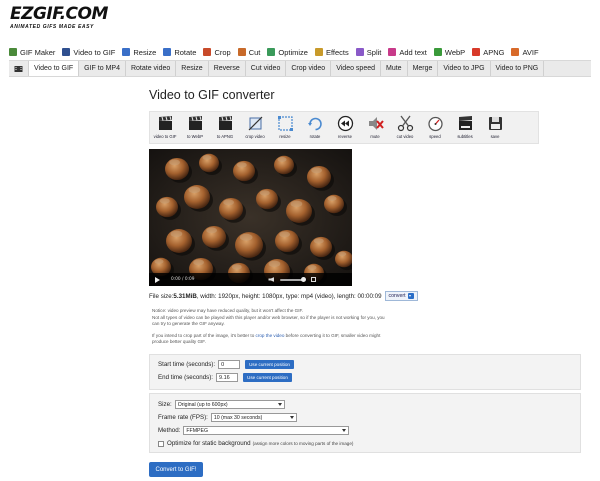 Image resolution: width=600 pixels, height=481 pixels. What do you see at coordinates (66, 52) in the screenshot?
I see `video-icon` at bounding box center [66, 52].